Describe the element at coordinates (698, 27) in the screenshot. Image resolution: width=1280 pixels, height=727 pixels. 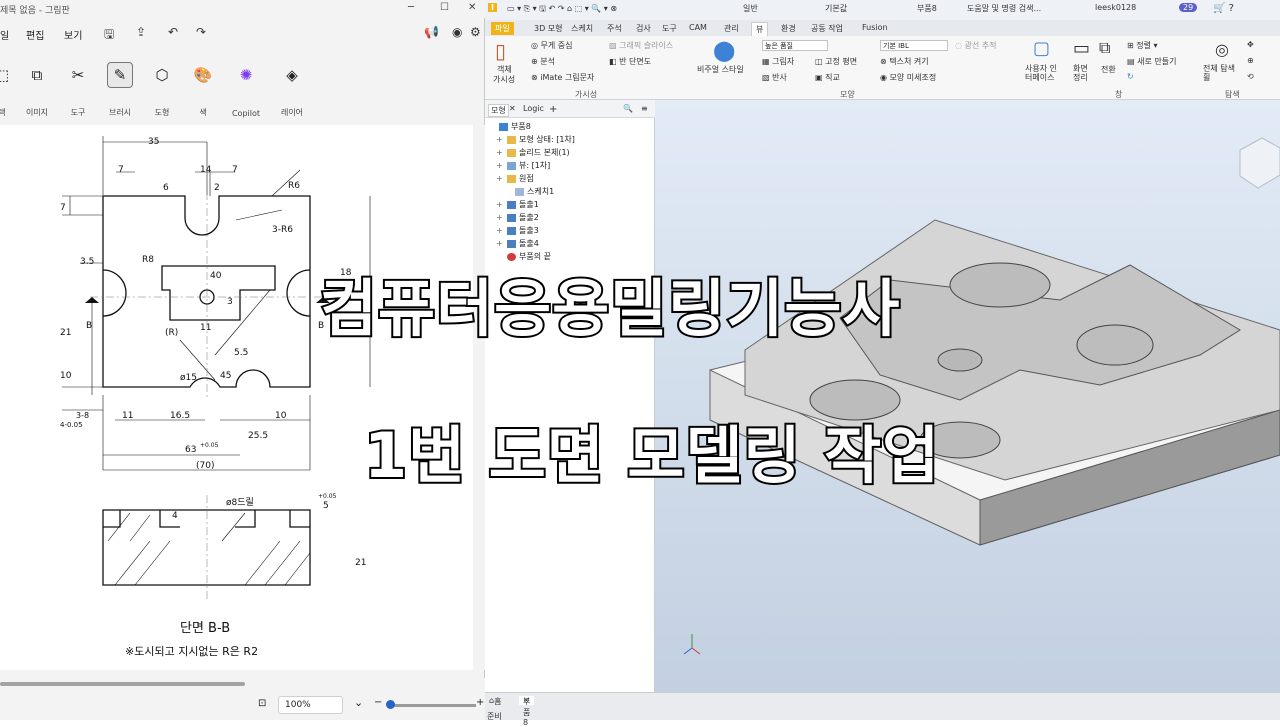
I see `tab-6: CAM` at that location.